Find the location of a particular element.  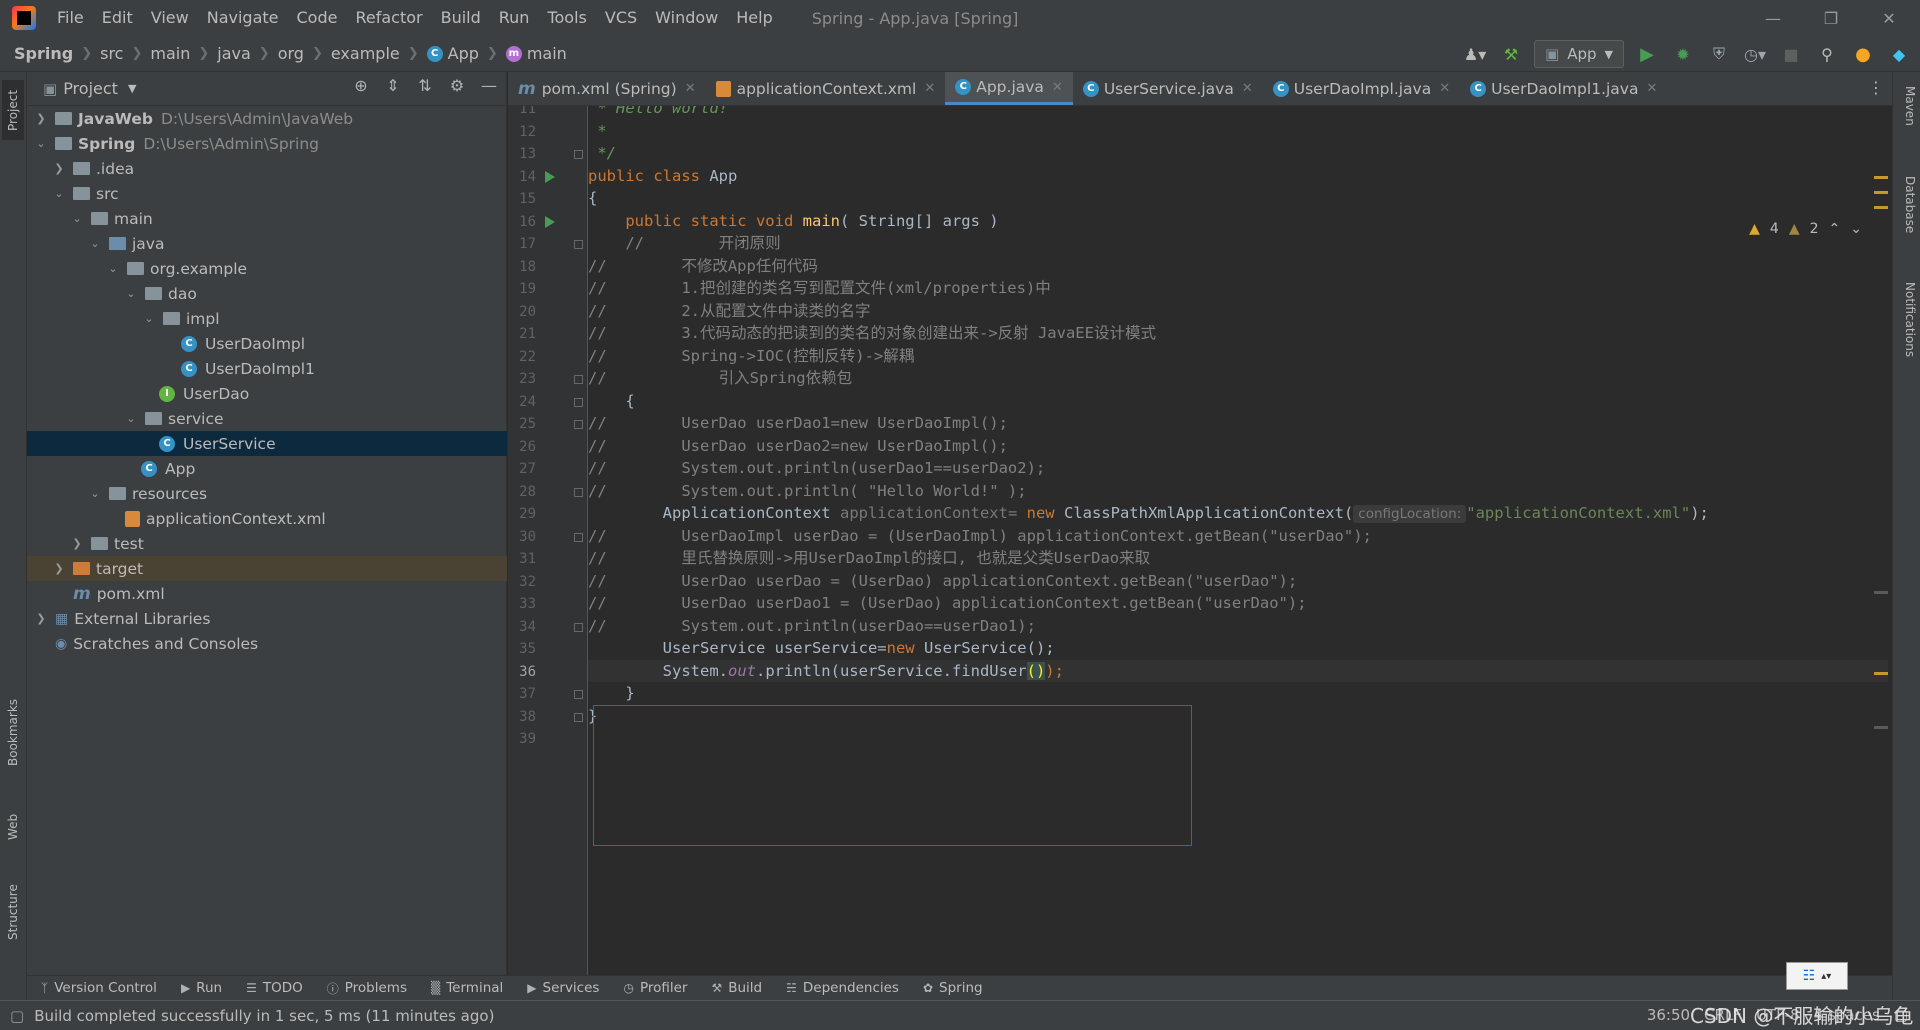

code-line: // 不修改App任何代码 is located at coordinates (1238, 266).